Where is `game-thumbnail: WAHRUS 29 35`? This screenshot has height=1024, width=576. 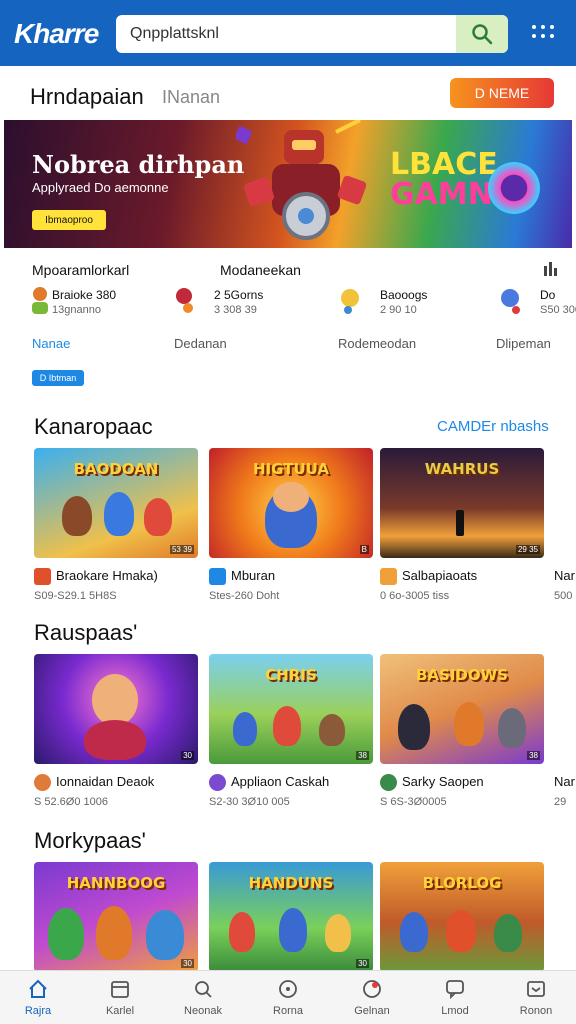
game-thumbnail: WAHRUS 29 35 is located at coordinates (462, 503).